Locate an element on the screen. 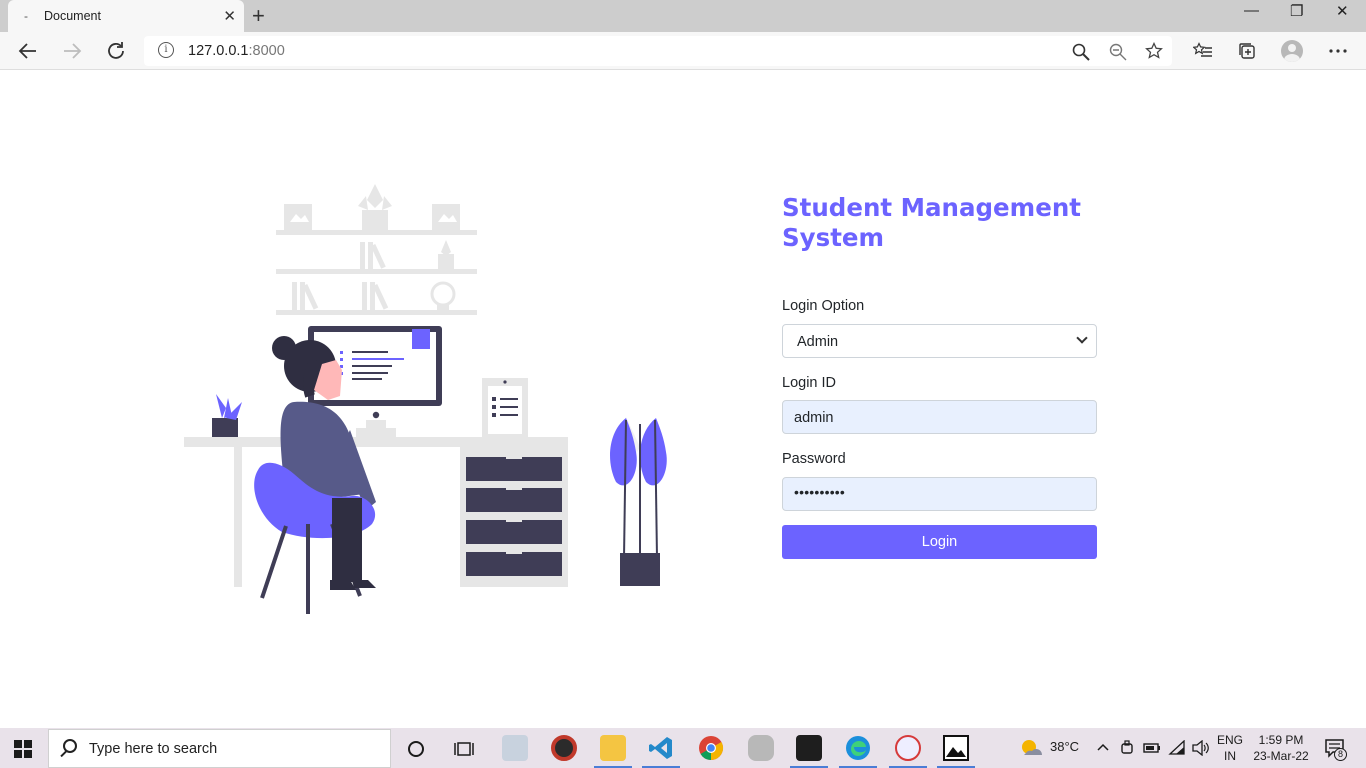 This screenshot has height=768, width=1366. favorite-star-icon is located at coordinates (1154, 51).